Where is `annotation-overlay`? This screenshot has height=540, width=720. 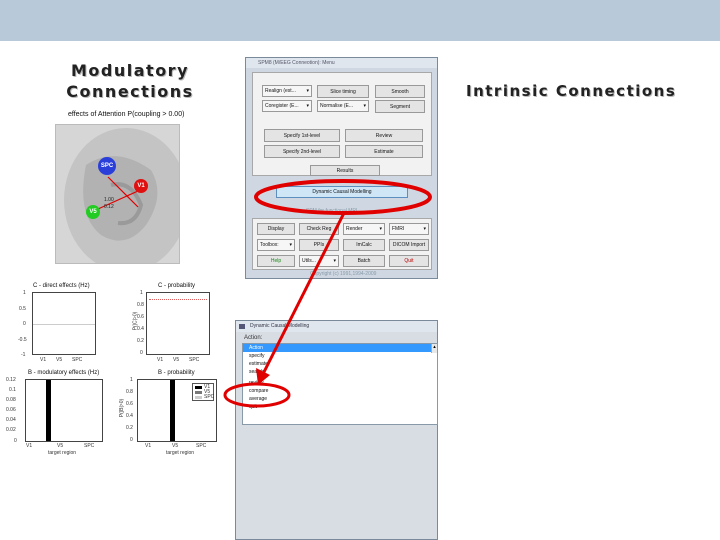
annotation-overlay is located at coordinates (327, 293).